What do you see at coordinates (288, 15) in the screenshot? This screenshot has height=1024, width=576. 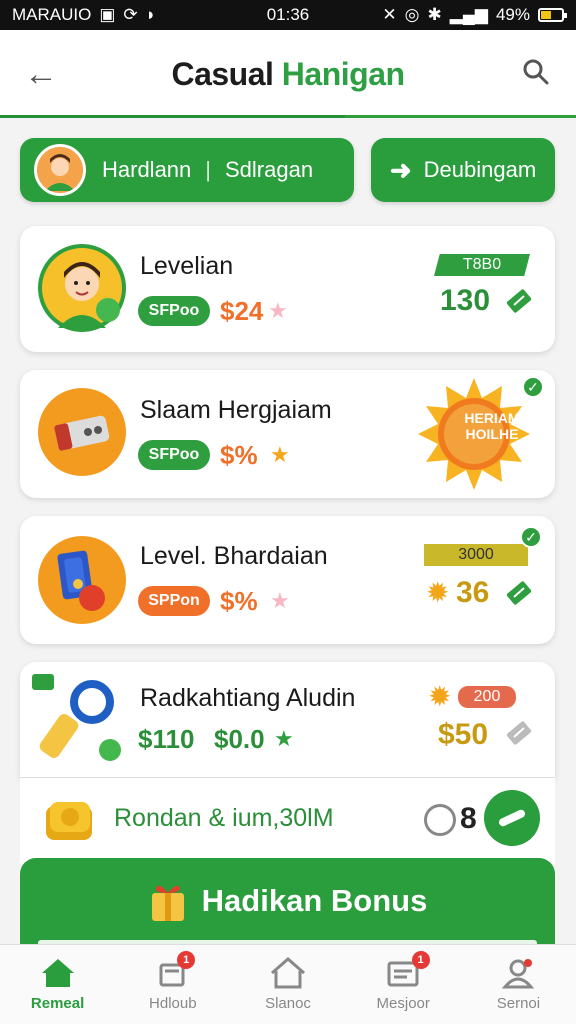 I see `status-bar: MARAUIO ▣ ⟳ ◗ 01:36 ✕ ◎ ✱ ▂▄▆ 49%` at bounding box center [288, 15].